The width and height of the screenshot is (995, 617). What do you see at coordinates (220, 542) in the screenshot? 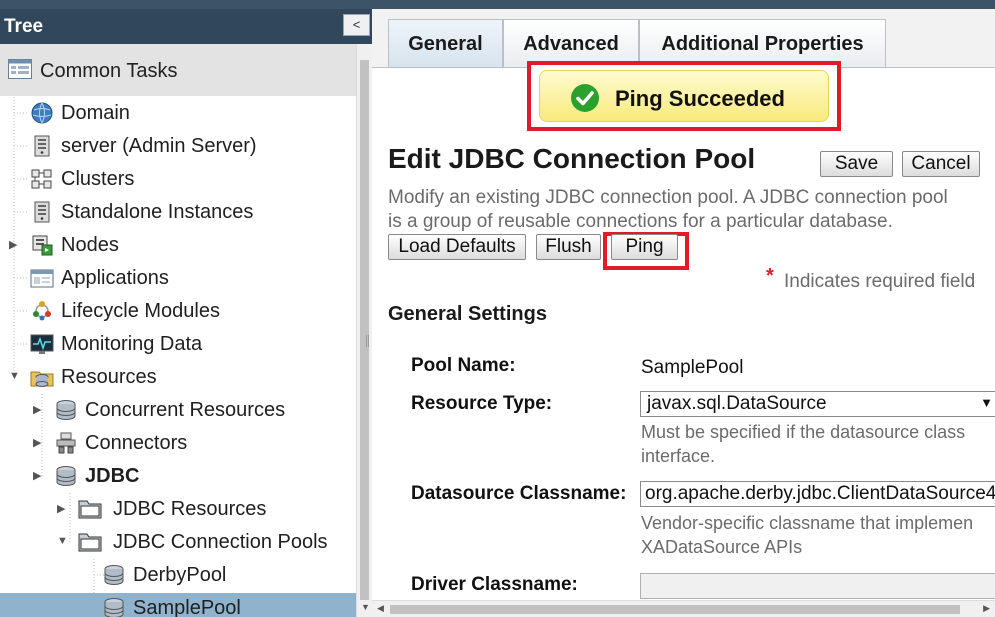
I see `tree-item-label: JDBC Connection Pools` at bounding box center [220, 542].